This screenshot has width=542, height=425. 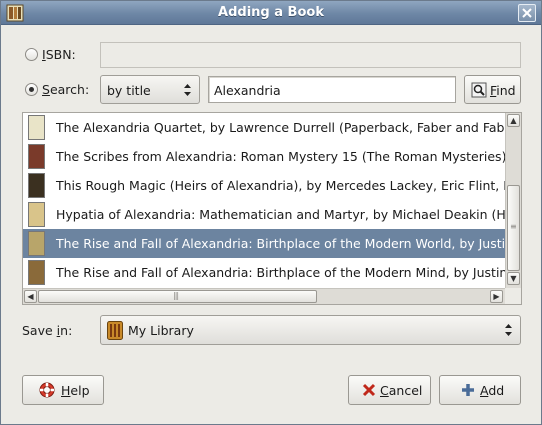 I want to click on add-label: Add, so click(x=492, y=390).